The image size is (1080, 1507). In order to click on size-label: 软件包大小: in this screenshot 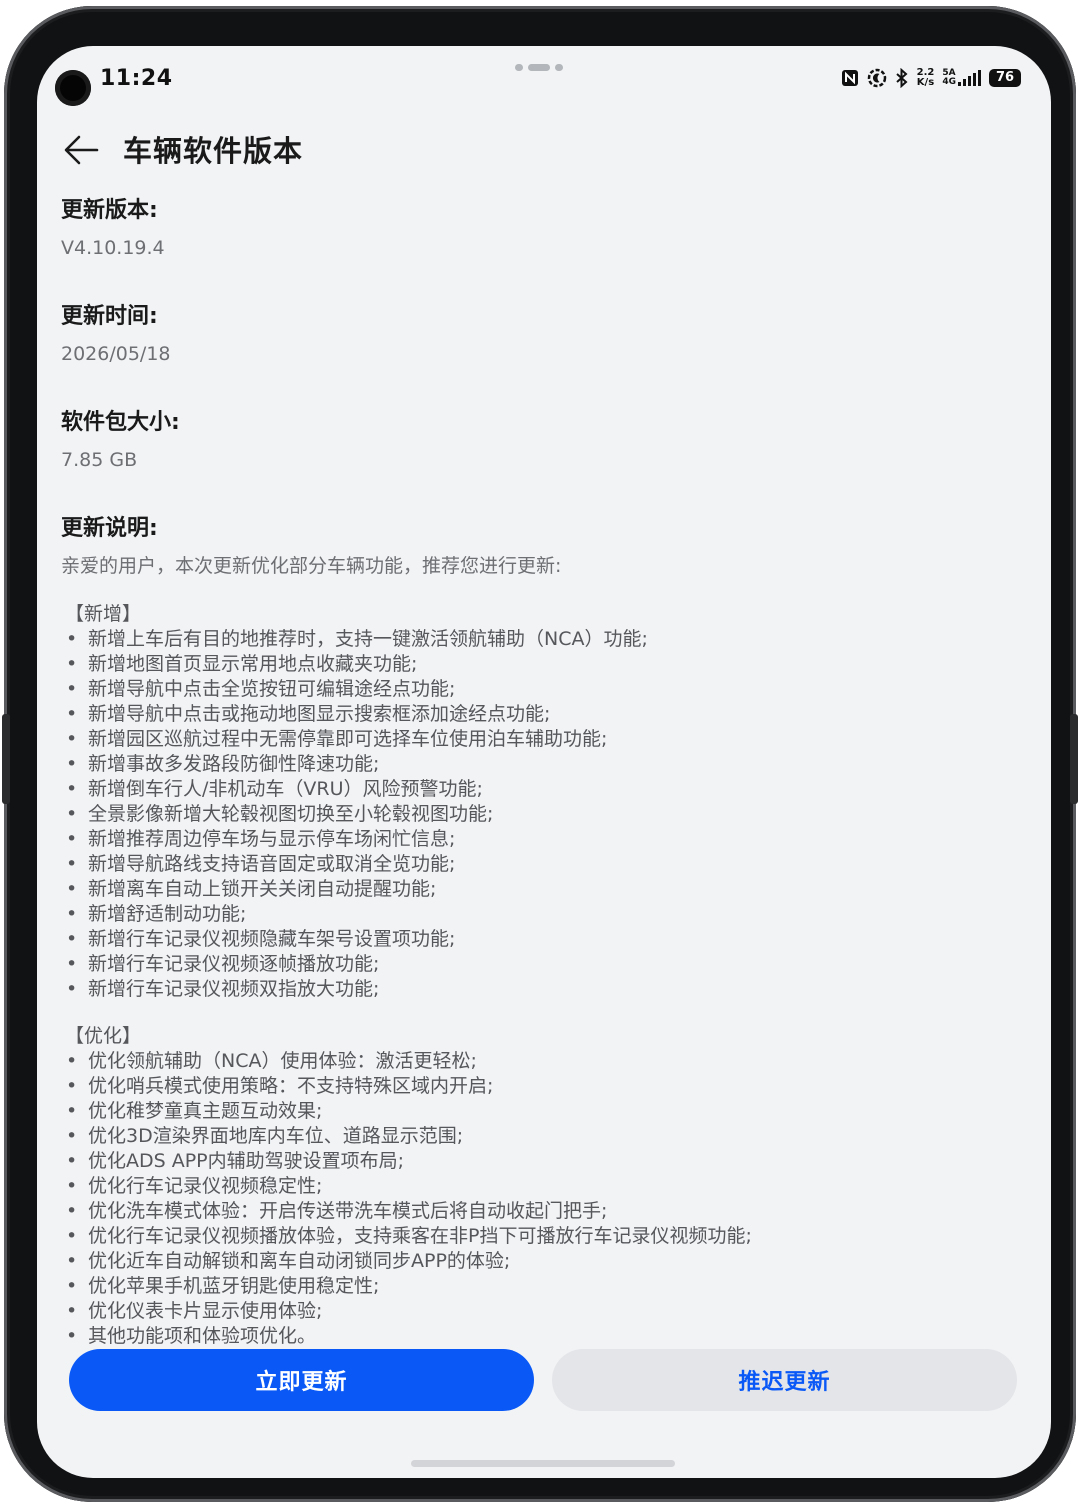, I will do `click(120, 422)`.